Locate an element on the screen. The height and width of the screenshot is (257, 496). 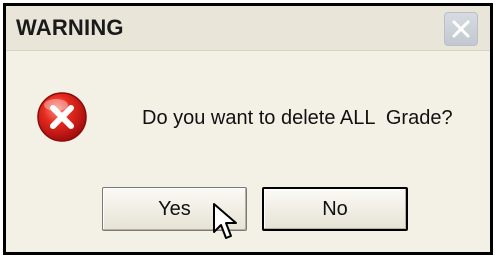
close-icon is located at coordinates (461, 29).